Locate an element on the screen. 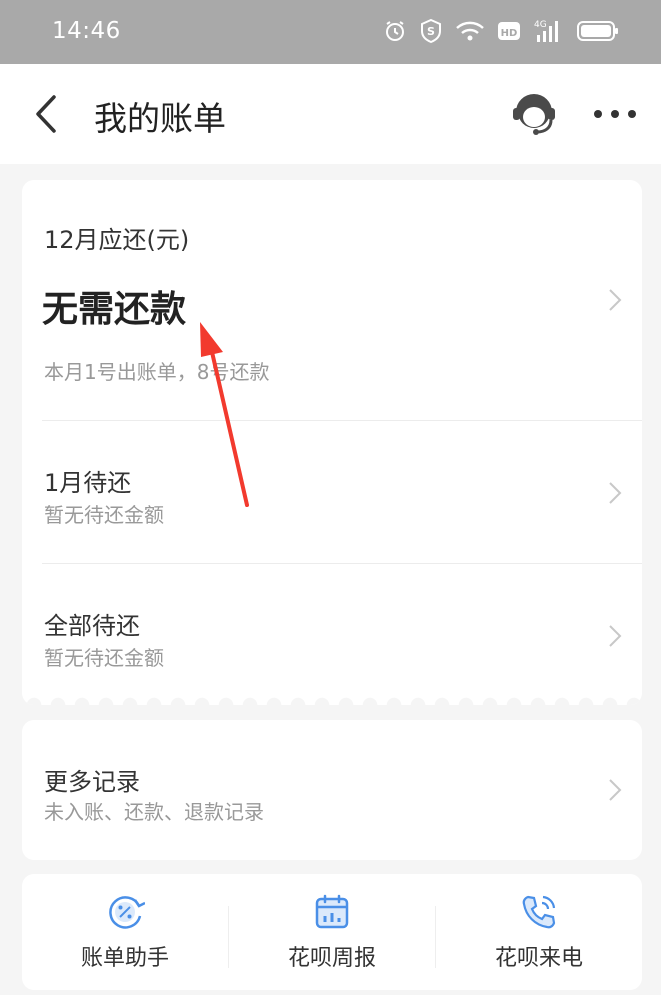  due-amount: 无需还款 is located at coordinates (114, 309).